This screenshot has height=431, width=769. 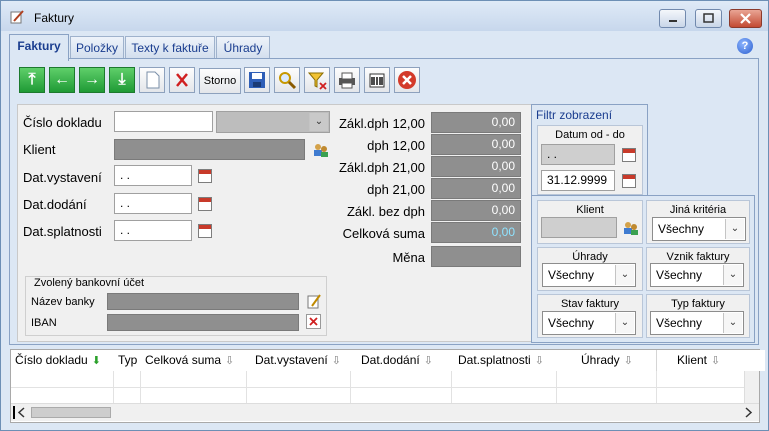 I want to click on column-header-uhrady: Úhrady ⇩, so click(x=607, y=360).